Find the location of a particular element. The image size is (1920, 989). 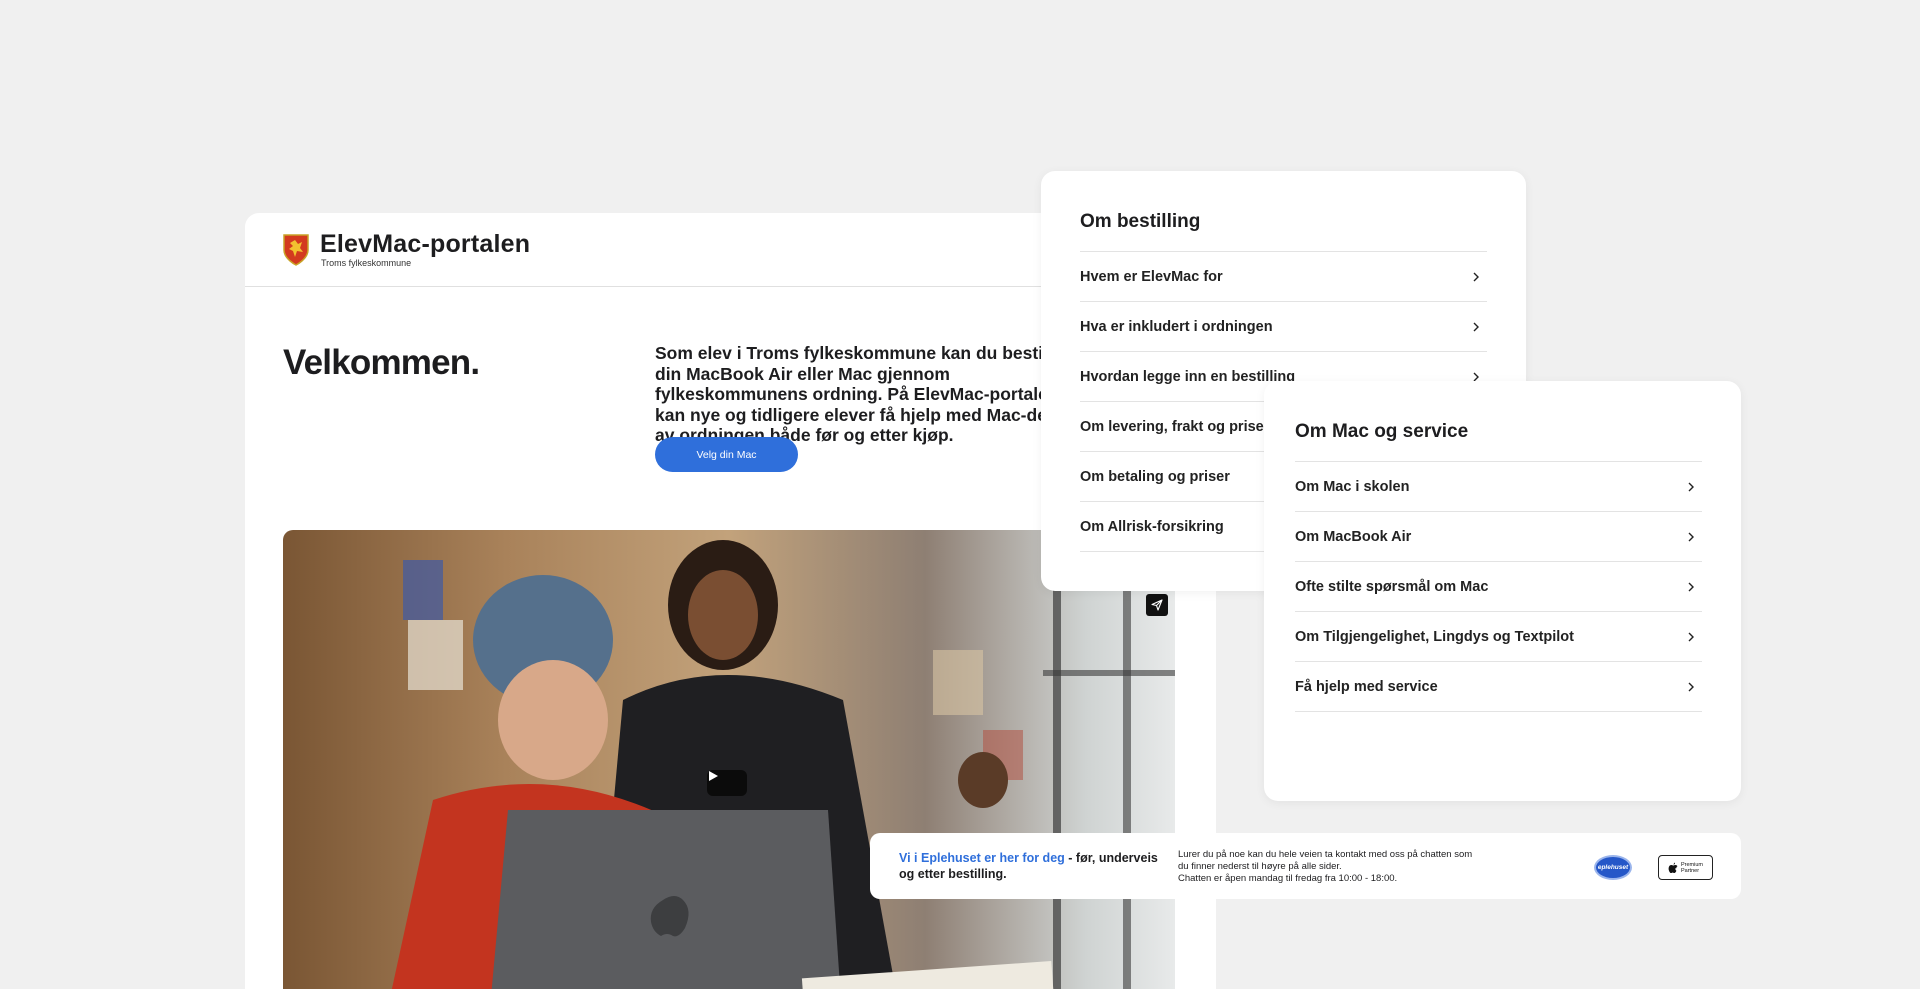

menu-item-label: Om betaling og priser is located at coordinates (1155, 476).